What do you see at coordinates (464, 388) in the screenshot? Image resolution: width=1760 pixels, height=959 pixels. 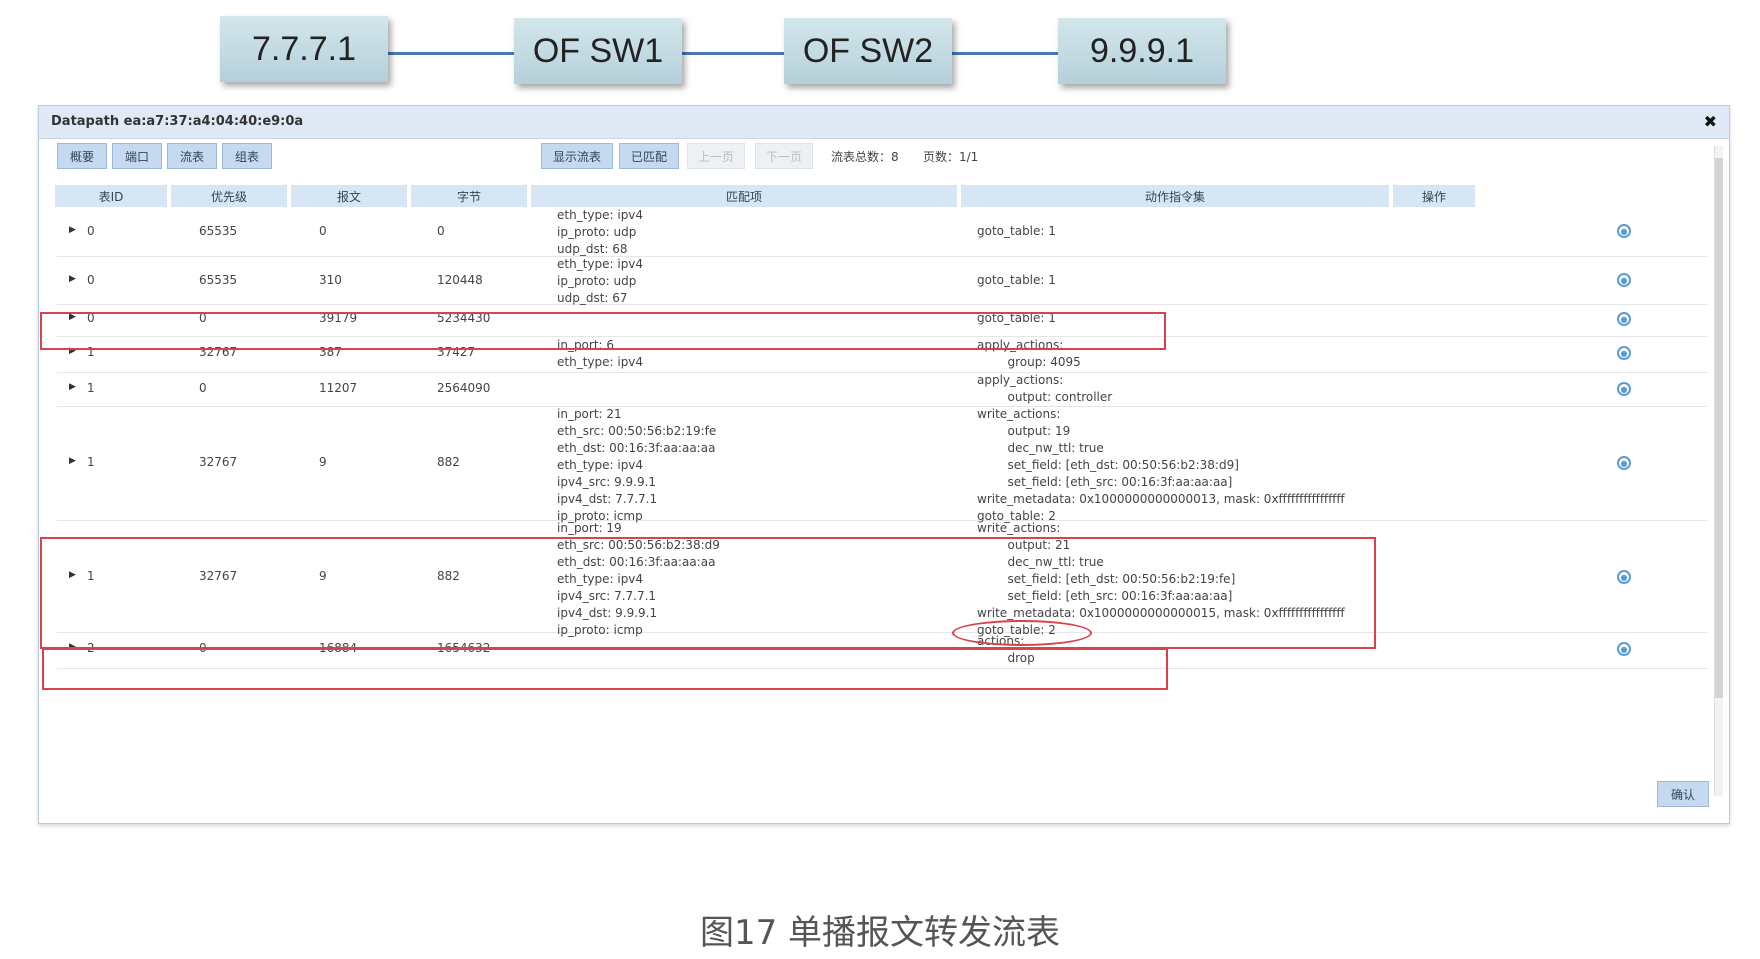 I see `cell-bytes: 2564090` at bounding box center [464, 388].